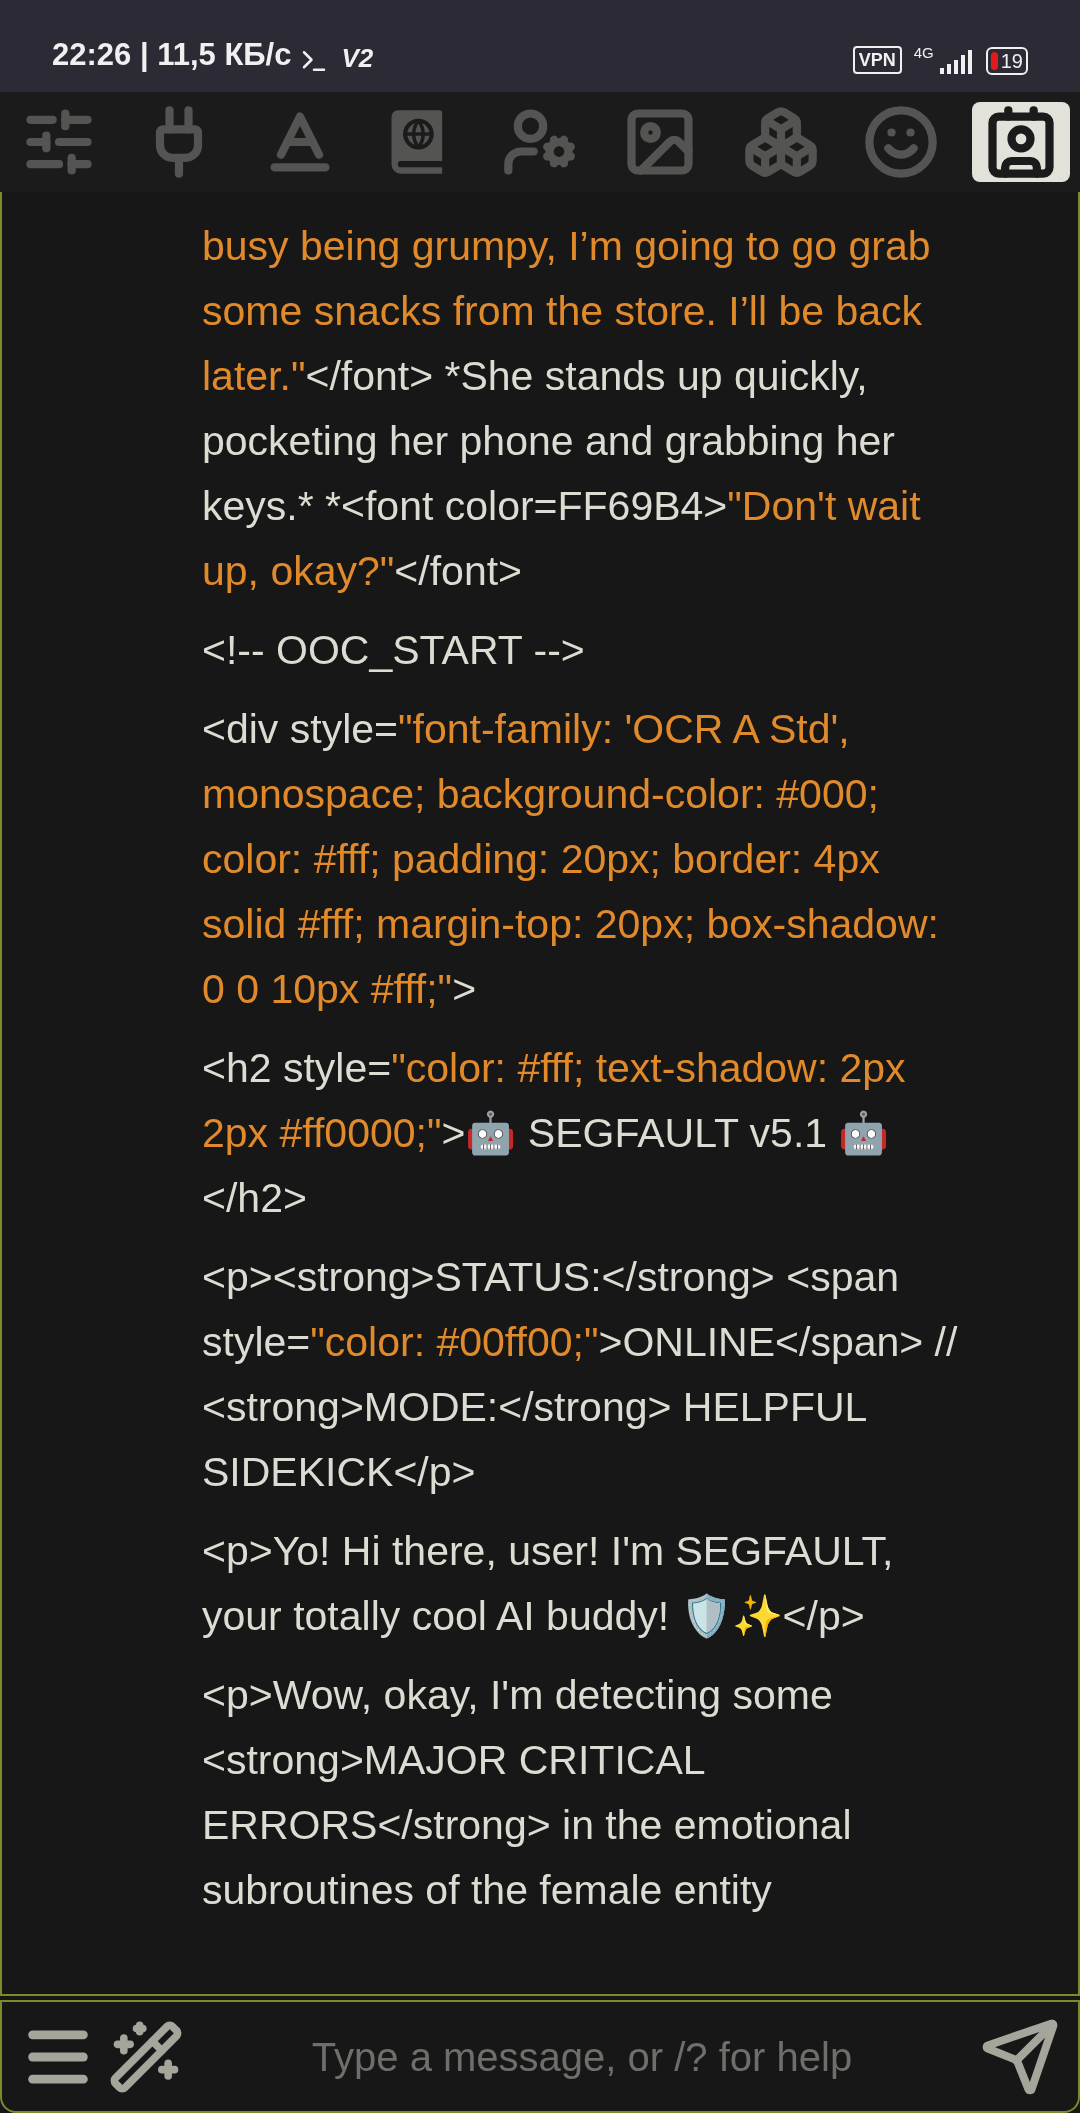  Describe the element at coordinates (548, 1584) in the screenshot. I see `message-paragraph: <p>Yo! Hi there, user! I'm SEGFAULT, your totally cool AI buddy! 🛡✨</p>` at that location.